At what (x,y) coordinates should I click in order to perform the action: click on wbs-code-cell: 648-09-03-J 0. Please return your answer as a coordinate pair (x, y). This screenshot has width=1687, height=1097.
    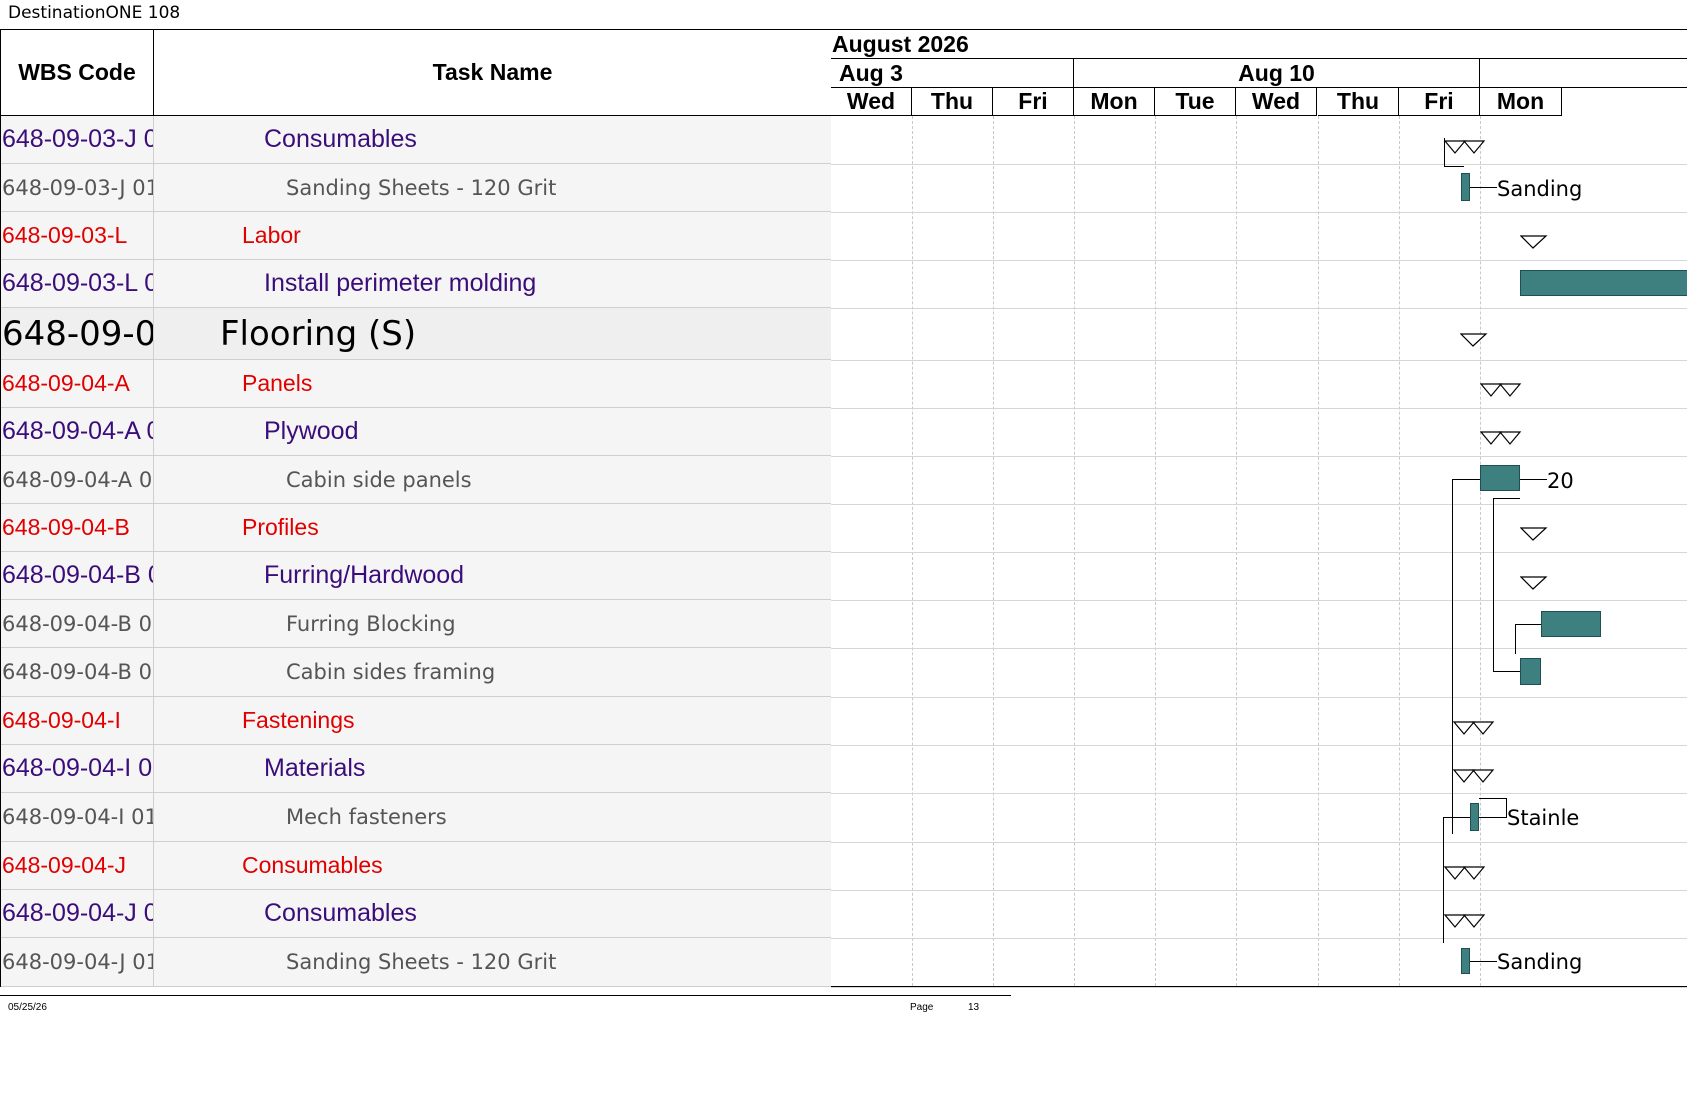
    Looking at the image, I should click on (77, 139).